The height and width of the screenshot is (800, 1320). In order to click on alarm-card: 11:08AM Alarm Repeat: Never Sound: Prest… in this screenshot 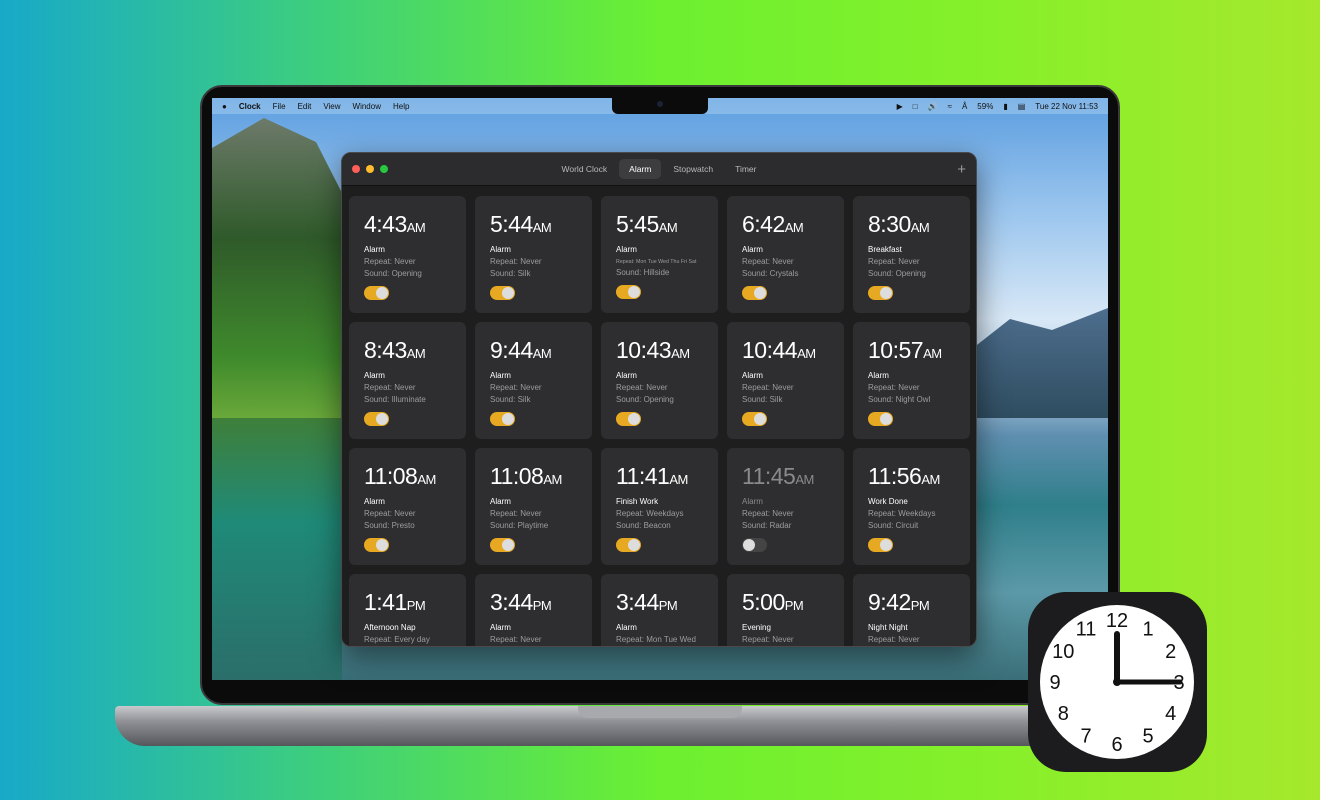, I will do `click(407, 506)`.